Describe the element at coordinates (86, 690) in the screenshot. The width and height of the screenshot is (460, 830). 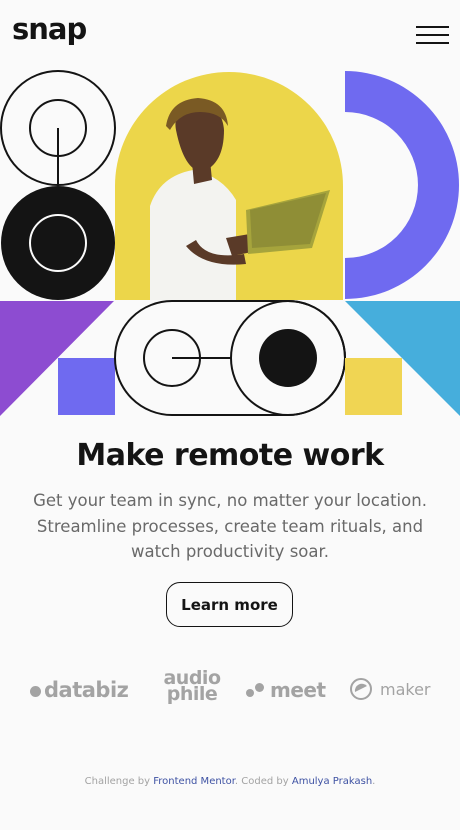
I see `databiz-label: databiz` at that location.